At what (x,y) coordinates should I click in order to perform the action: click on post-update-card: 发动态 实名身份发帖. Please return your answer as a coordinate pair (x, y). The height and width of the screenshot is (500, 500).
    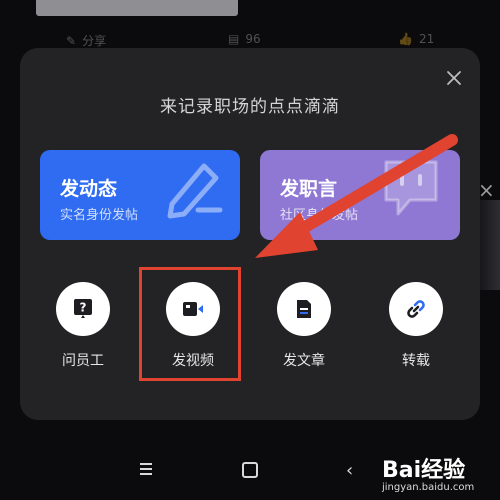
    Looking at the image, I should click on (140, 195).